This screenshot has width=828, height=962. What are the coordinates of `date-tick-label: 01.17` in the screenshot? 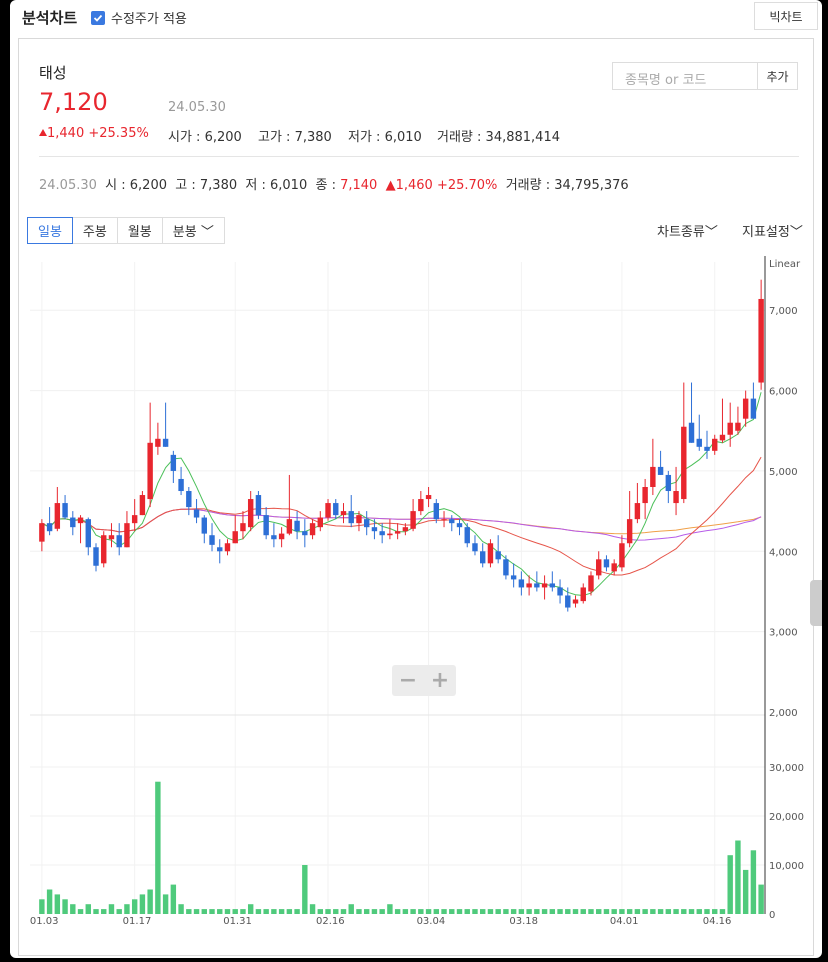 It's located at (137, 921).